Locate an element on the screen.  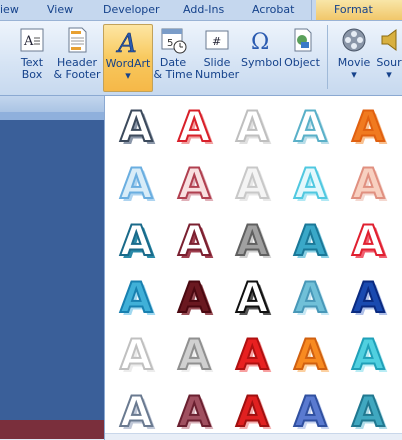
wordart-style-2: AA is located at coordinates (193, 125).